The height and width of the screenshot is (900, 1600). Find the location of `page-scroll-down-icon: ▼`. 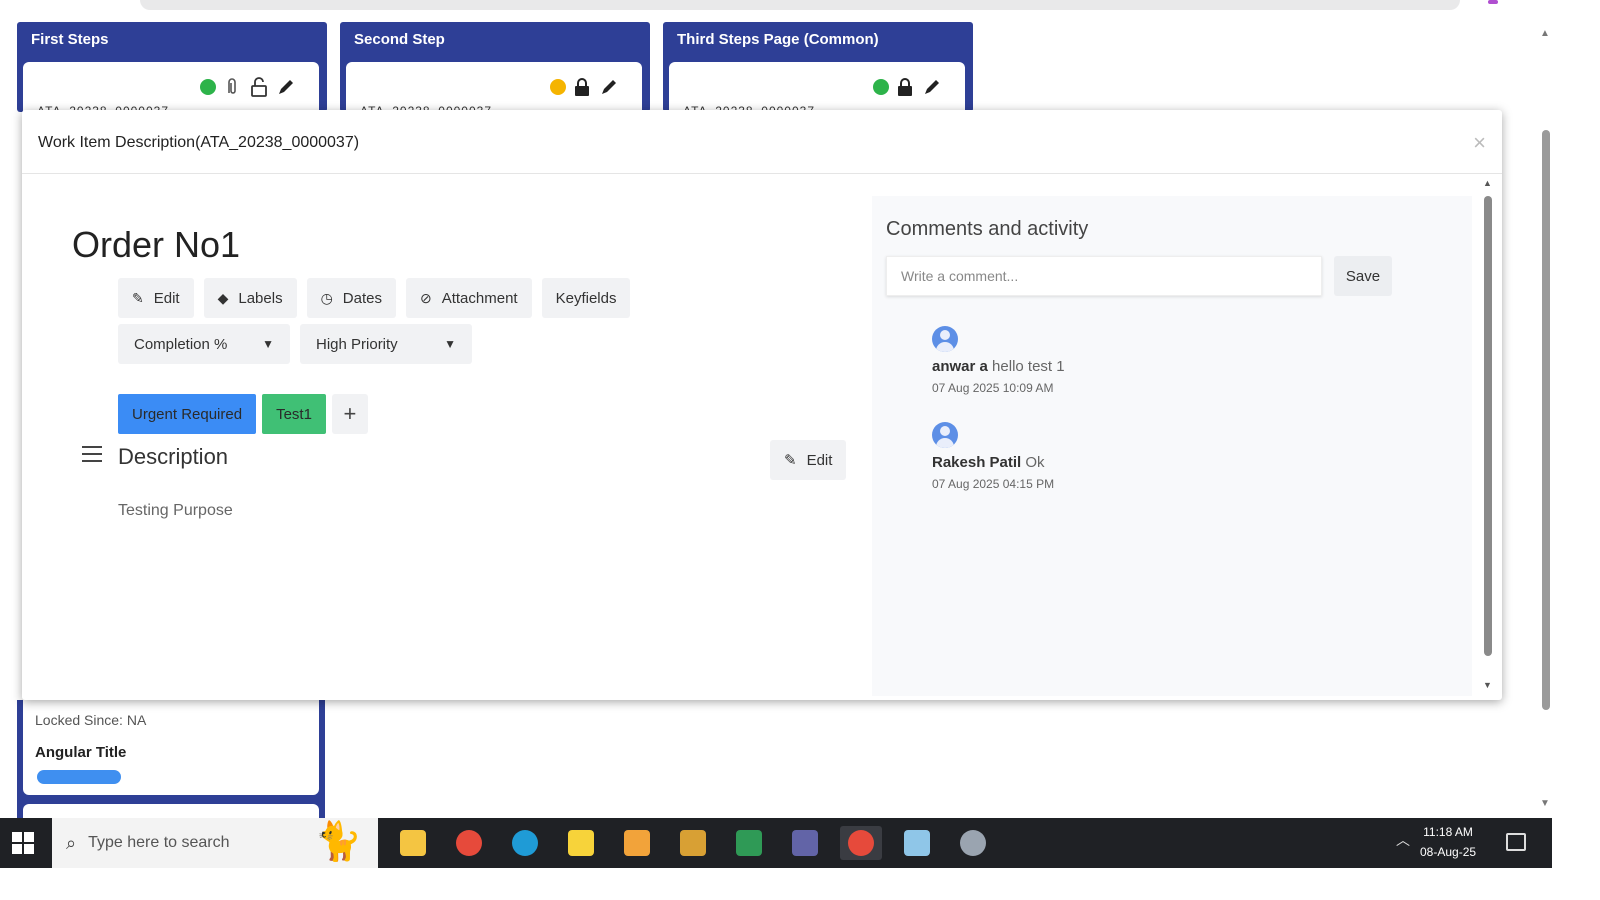

page-scroll-down-icon: ▼ is located at coordinates (1545, 803).